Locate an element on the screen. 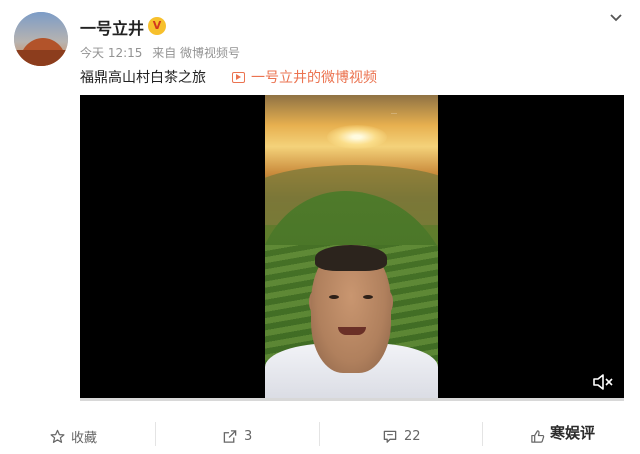 The image size is (640, 454). repost-button: 3 is located at coordinates (237, 436).